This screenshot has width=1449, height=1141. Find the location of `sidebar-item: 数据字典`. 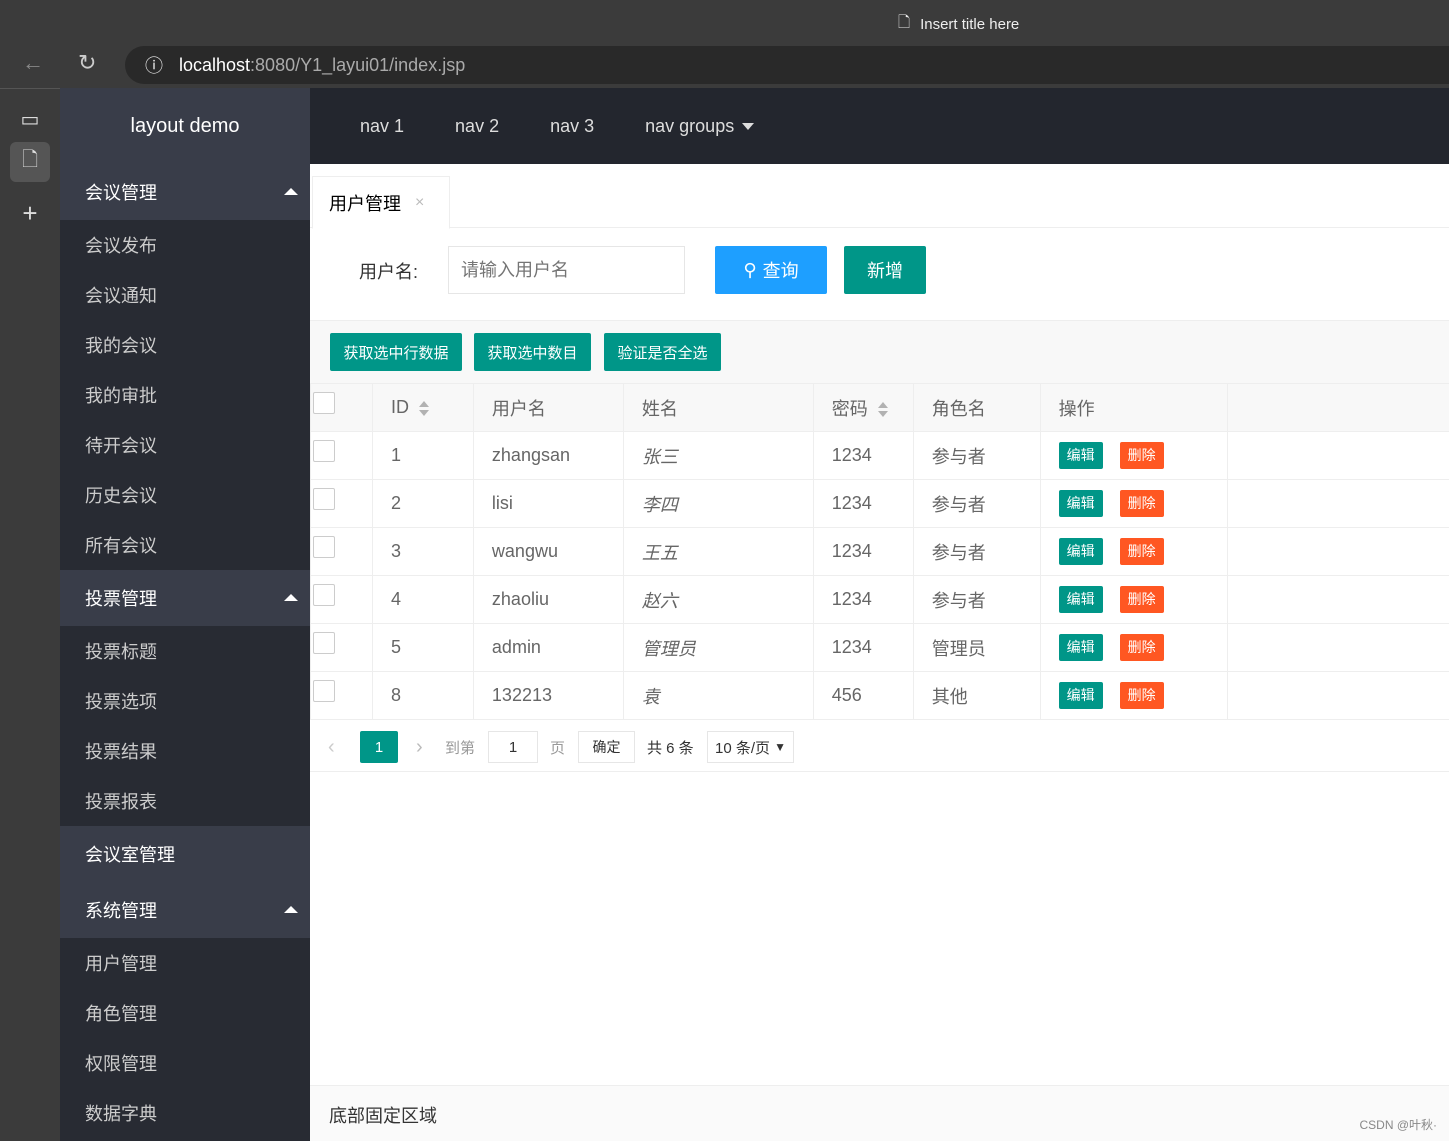

sidebar-item: 数据字典 is located at coordinates (185, 1113).